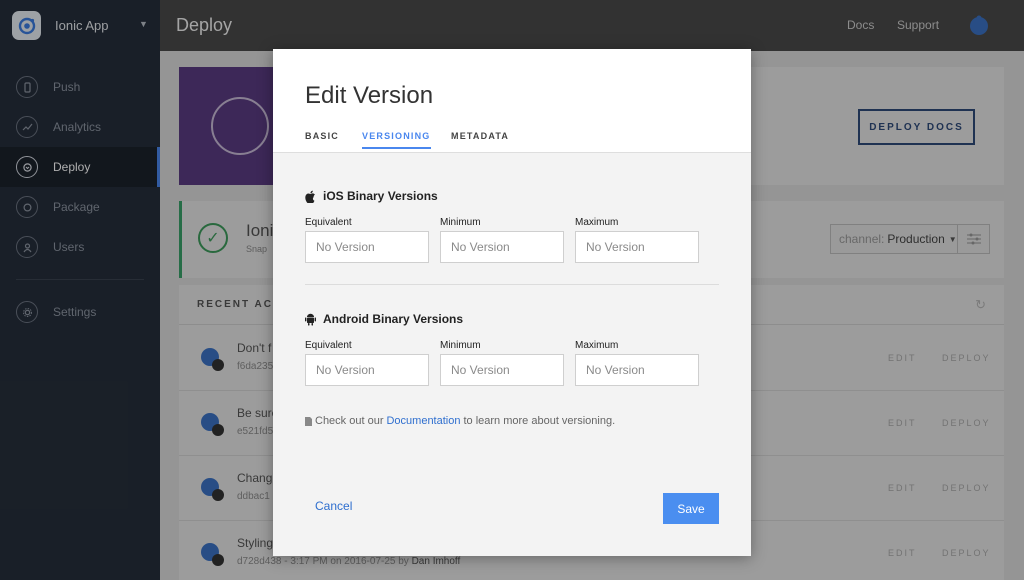 This screenshot has height=580, width=1024. Describe the element at coordinates (597, 222) in the screenshot. I see `ios-maximum-label: Maximum` at that location.